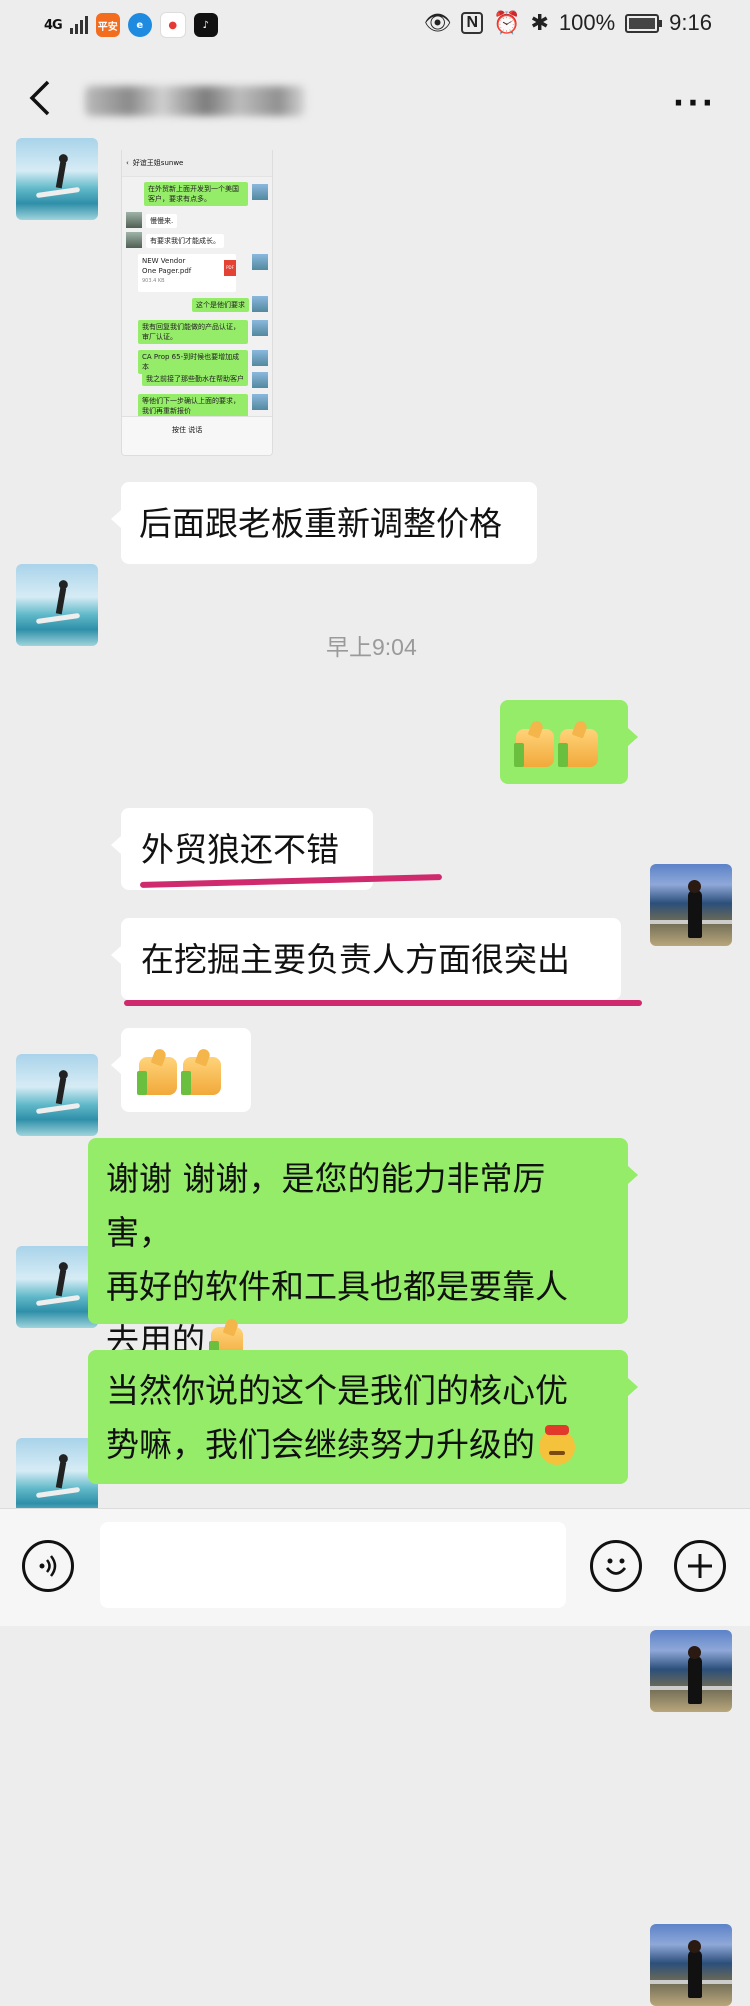 The image size is (750, 2006). I want to click on status-bar: 4G 平安 e ● ♪ 👁 N ⏰ ✱ 100% 9:16, so click(375, 26).